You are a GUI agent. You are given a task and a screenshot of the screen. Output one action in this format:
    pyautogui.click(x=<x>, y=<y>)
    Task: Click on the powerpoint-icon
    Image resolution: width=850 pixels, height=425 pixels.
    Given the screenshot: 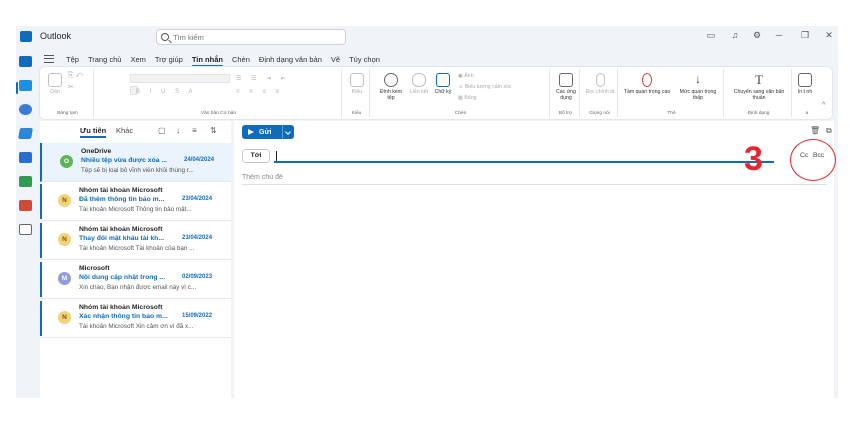 What is the action you would take?
    pyautogui.click(x=25, y=205)
    